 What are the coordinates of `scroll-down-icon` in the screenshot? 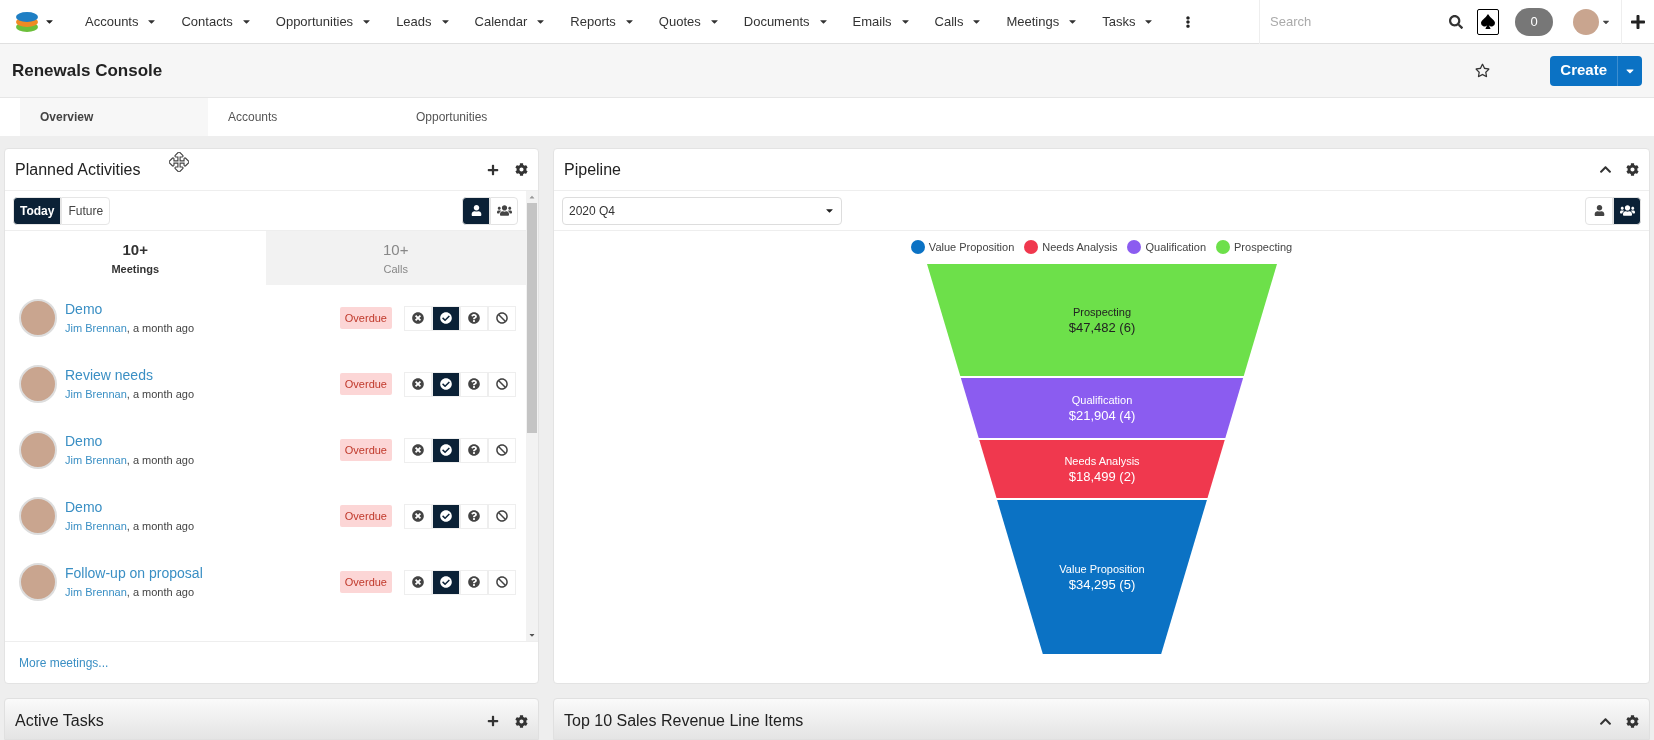 It's located at (532, 635).